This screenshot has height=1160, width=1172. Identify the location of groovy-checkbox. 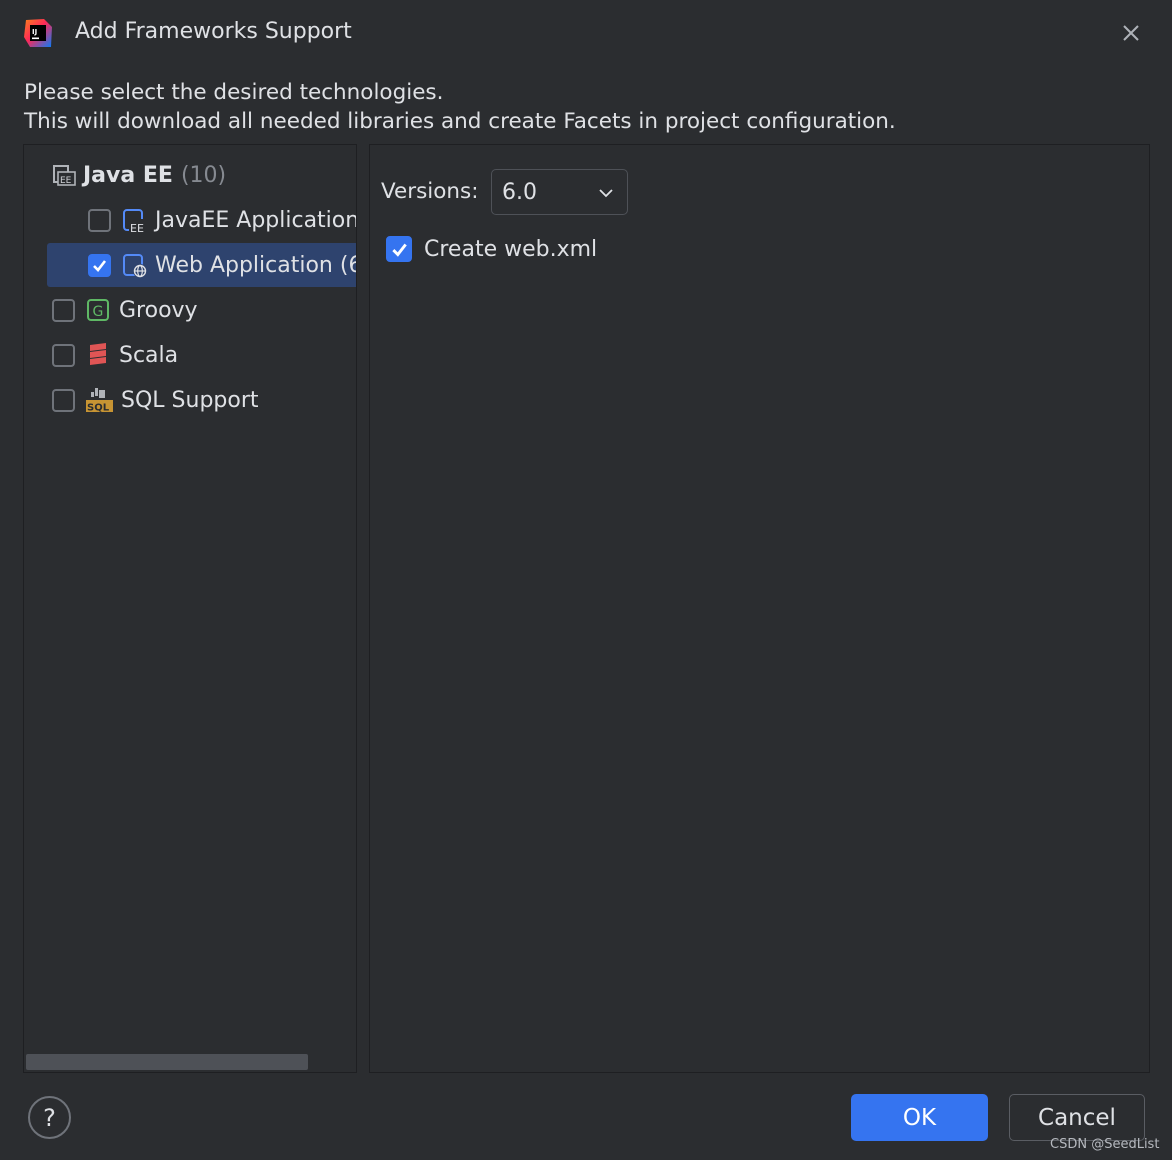
(63, 310).